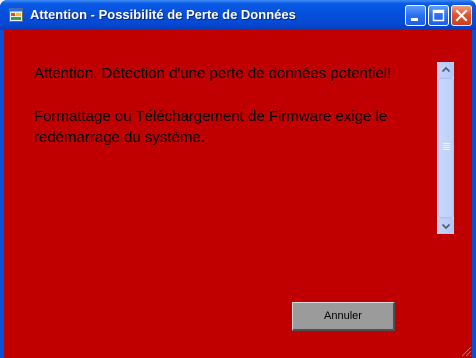 Image resolution: width=476 pixels, height=358 pixels. I want to click on chevron-down-icon, so click(446, 226).